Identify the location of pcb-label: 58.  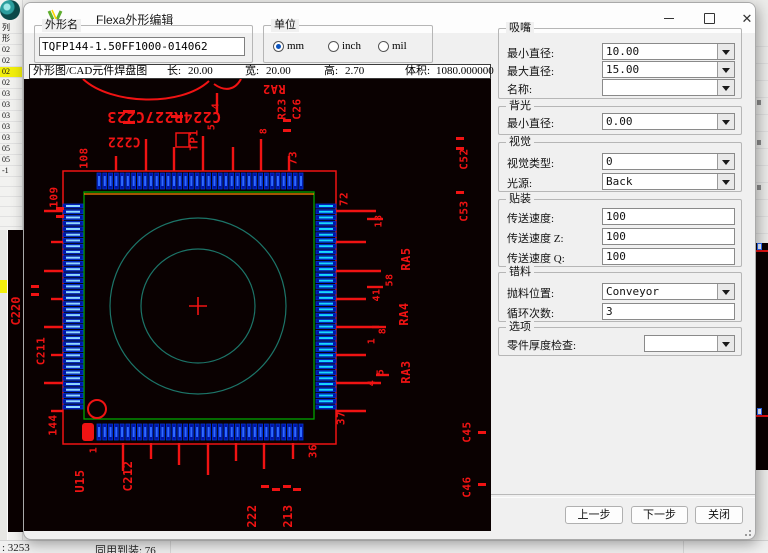
(390, 280).